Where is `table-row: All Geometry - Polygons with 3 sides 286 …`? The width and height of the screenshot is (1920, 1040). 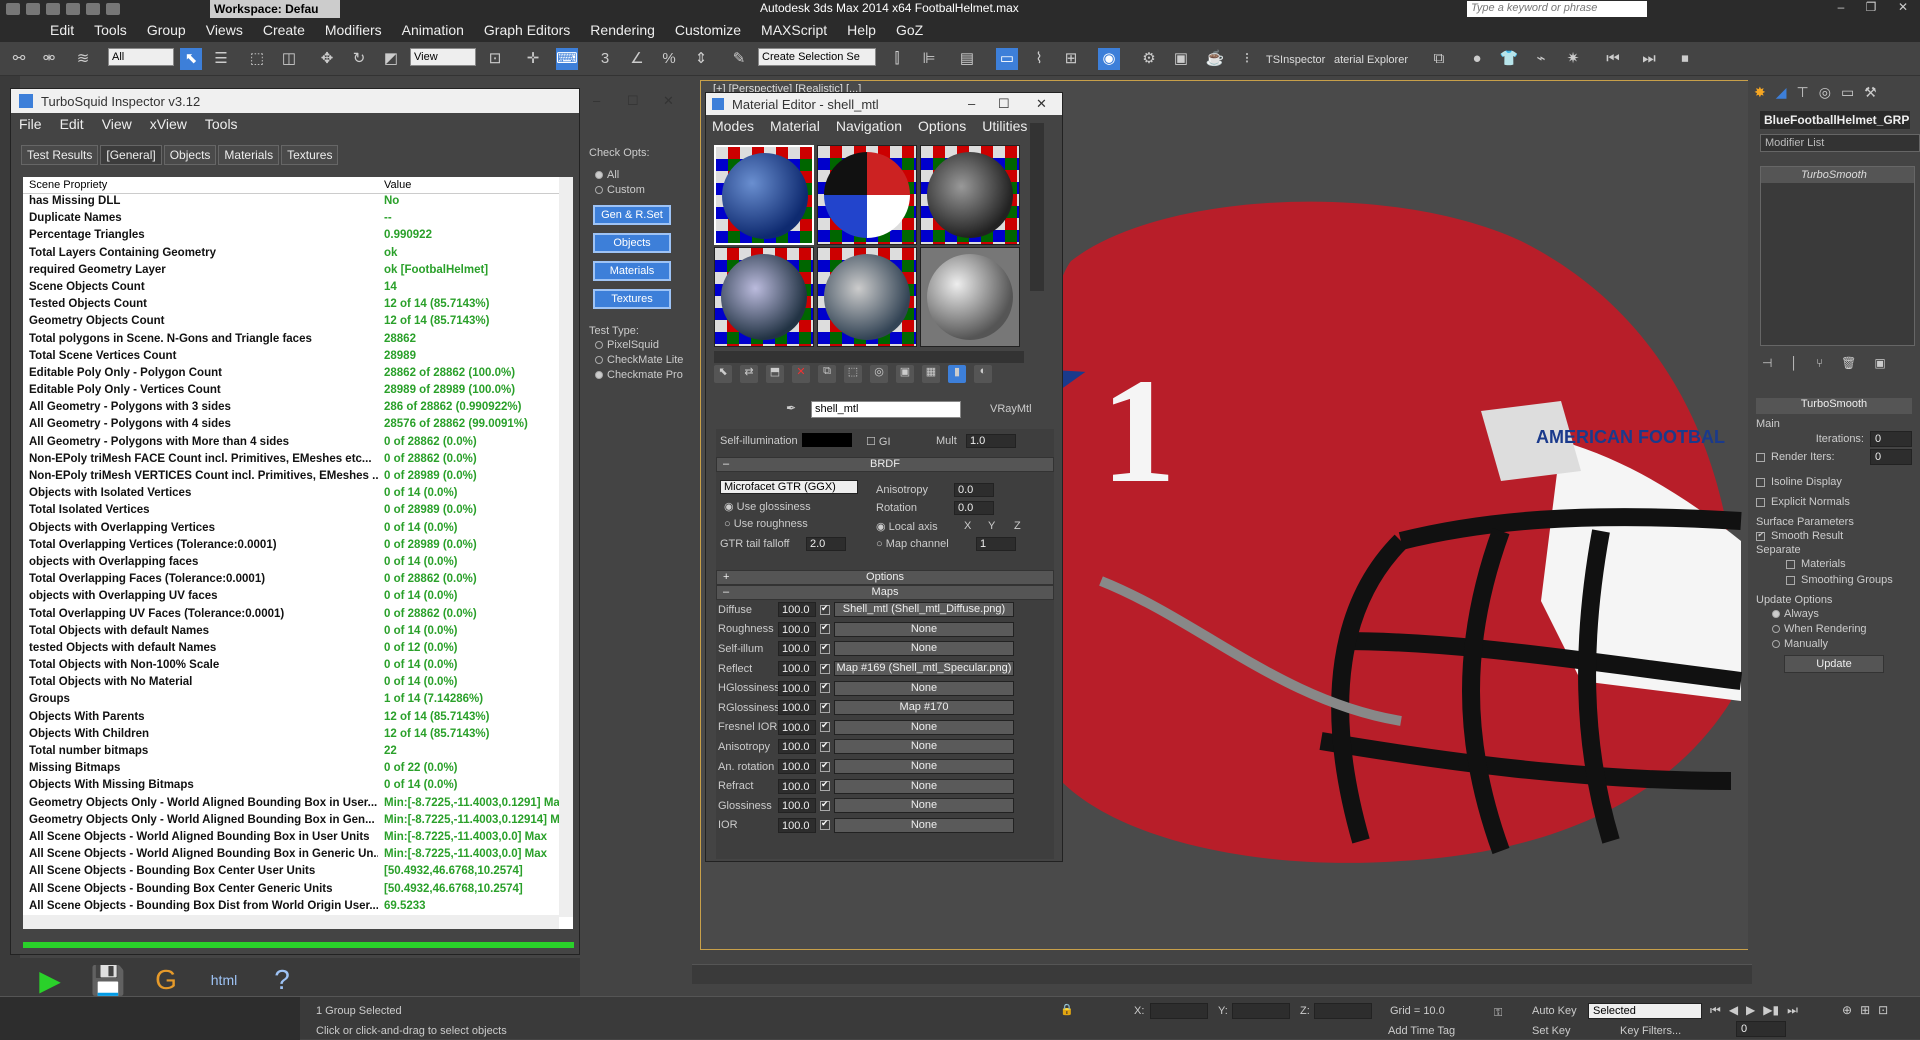 table-row: All Geometry - Polygons with 3 sides 286 … is located at coordinates (298, 408).